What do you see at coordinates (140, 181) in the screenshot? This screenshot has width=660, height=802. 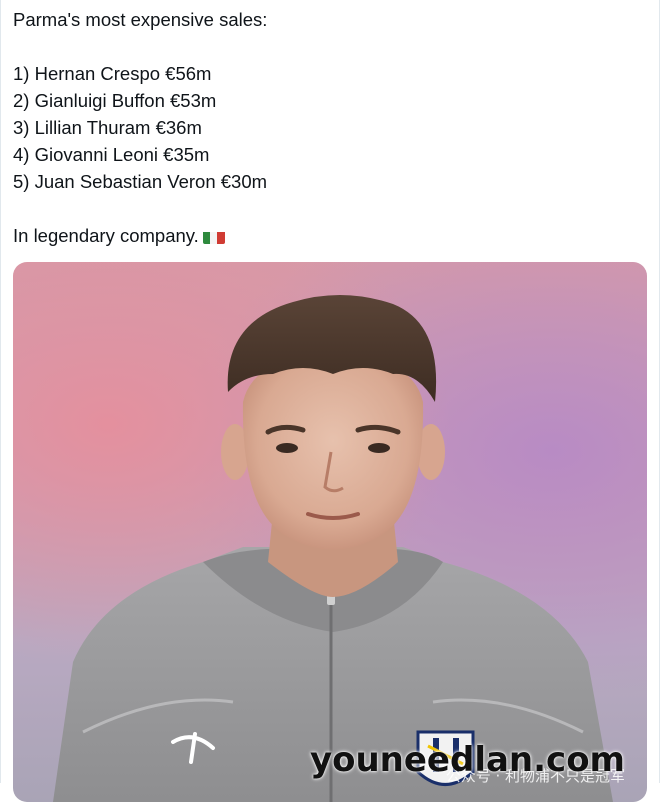 I see `sales-list-item: 5) Juan Sebastian Veron €30m` at bounding box center [140, 181].